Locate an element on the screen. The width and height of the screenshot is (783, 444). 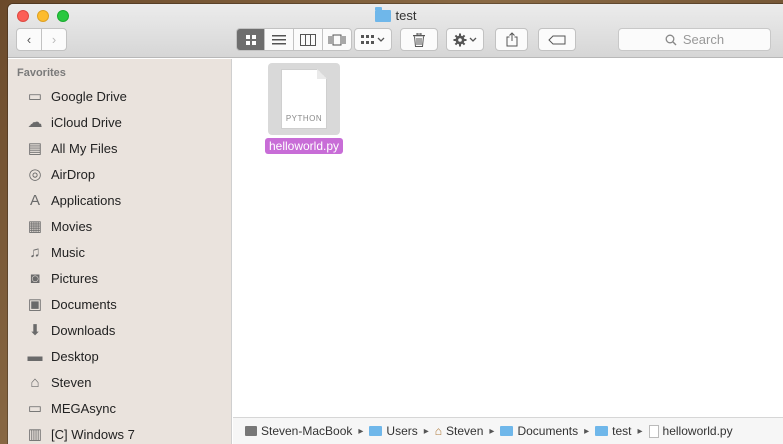
path-crumb-test: test is located at coordinates (613, 431).